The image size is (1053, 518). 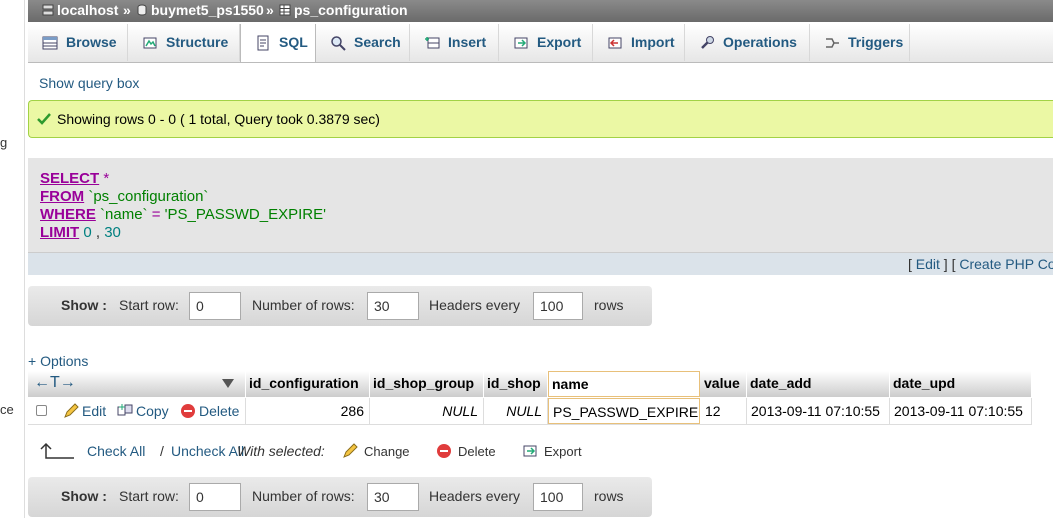 What do you see at coordinates (116, 451) in the screenshot?
I see `check-all-link: Check All` at bounding box center [116, 451].